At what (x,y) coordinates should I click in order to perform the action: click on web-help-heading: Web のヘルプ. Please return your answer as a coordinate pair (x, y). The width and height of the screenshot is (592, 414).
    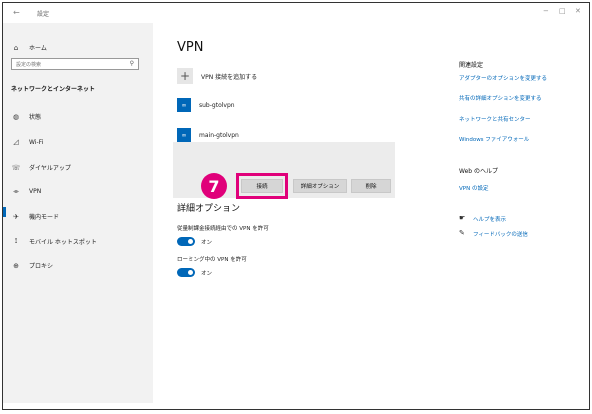
    Looking at the image, I should click on (478, 171).